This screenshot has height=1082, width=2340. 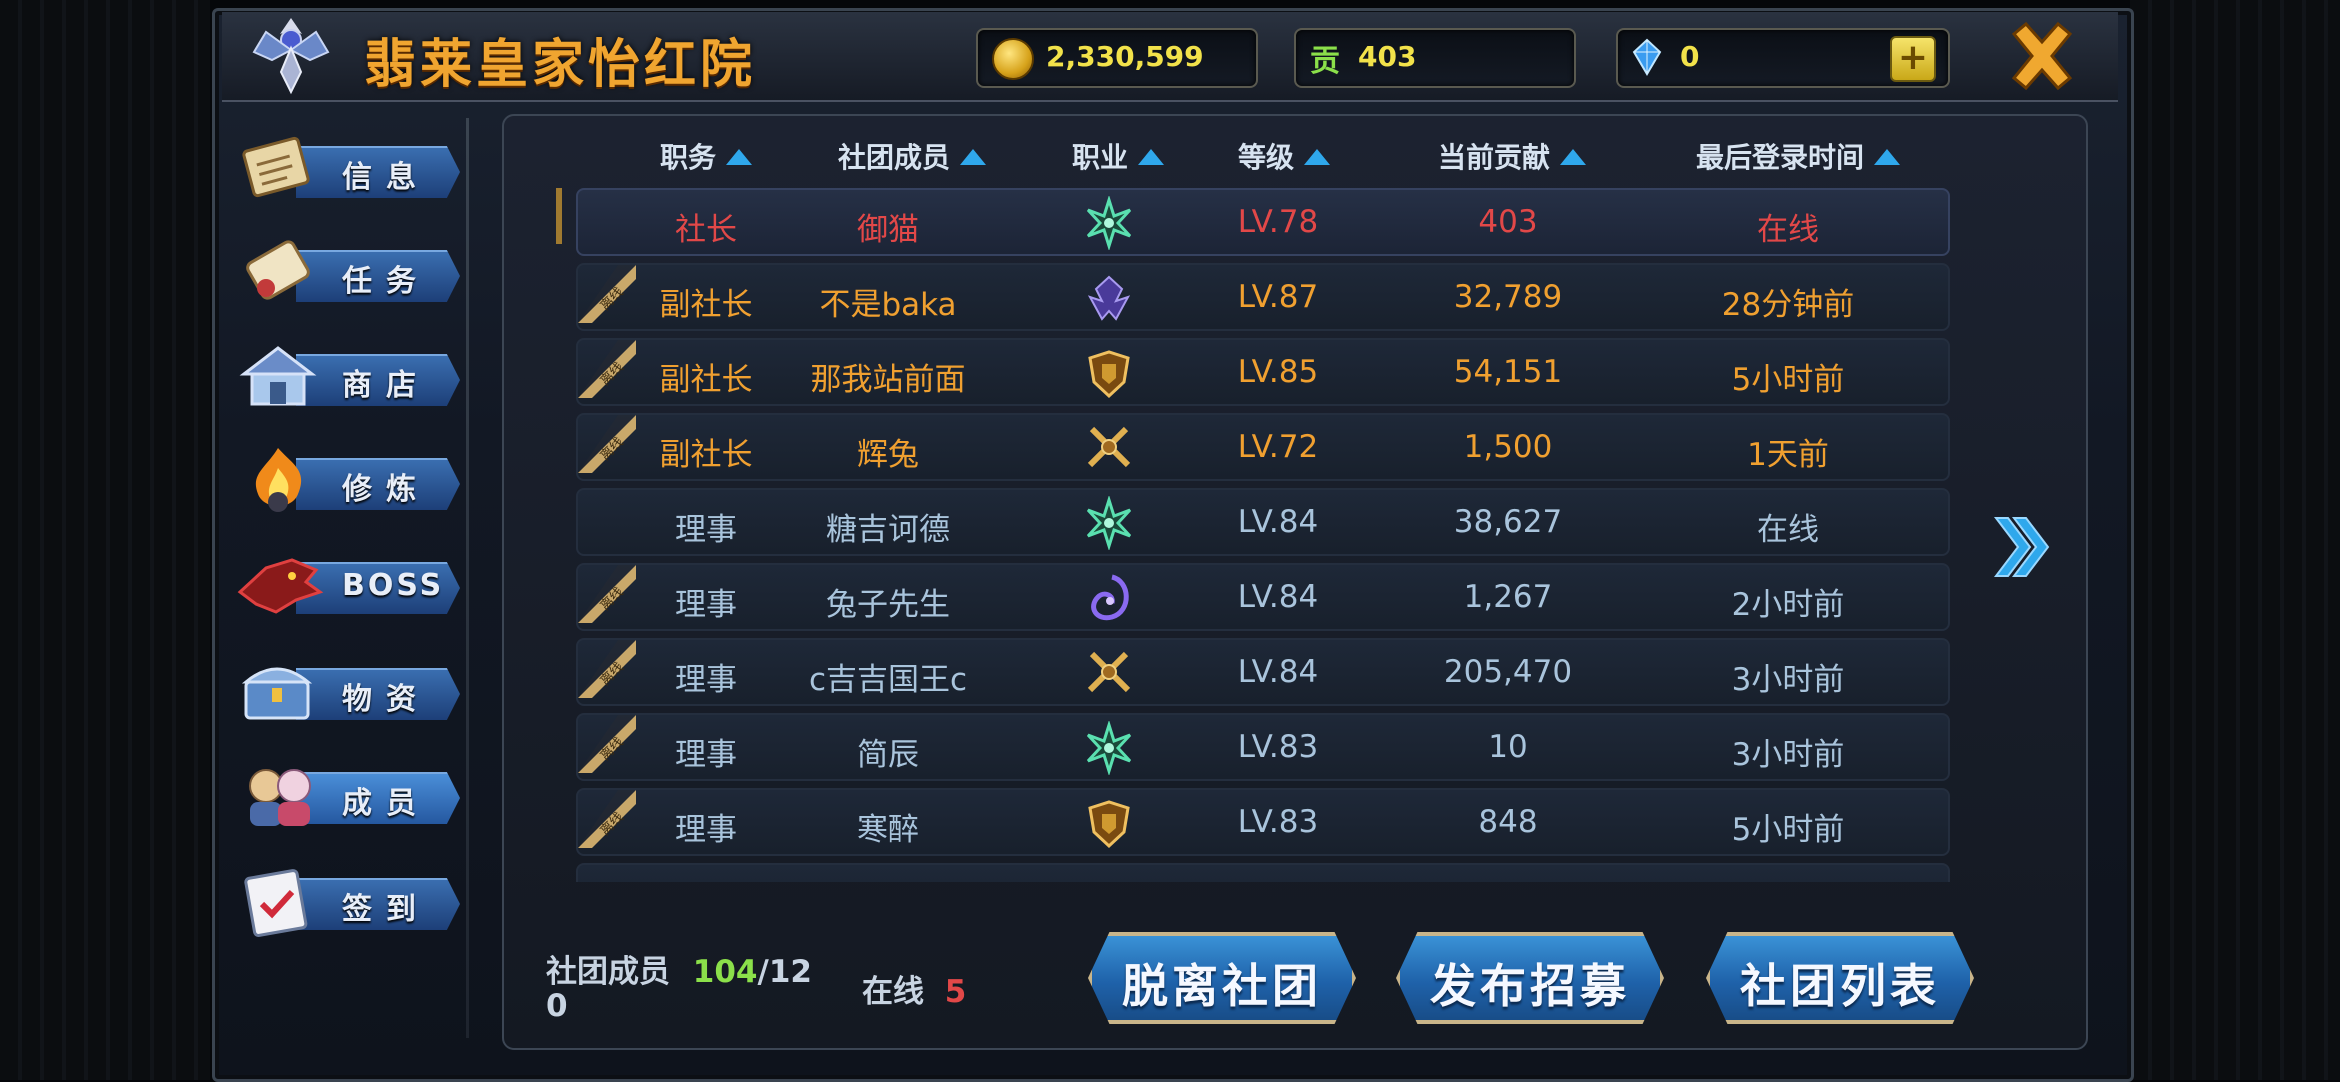 I want to click on gem-value: 0, so click(x=1690, y=56).